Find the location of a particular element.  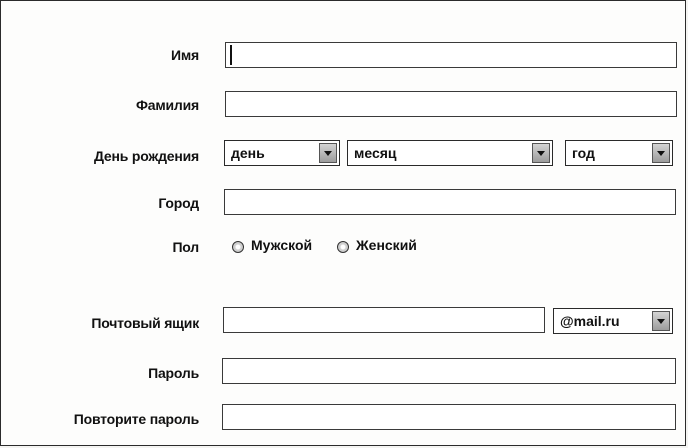

last-name-input is located at coordinates (451, 104).